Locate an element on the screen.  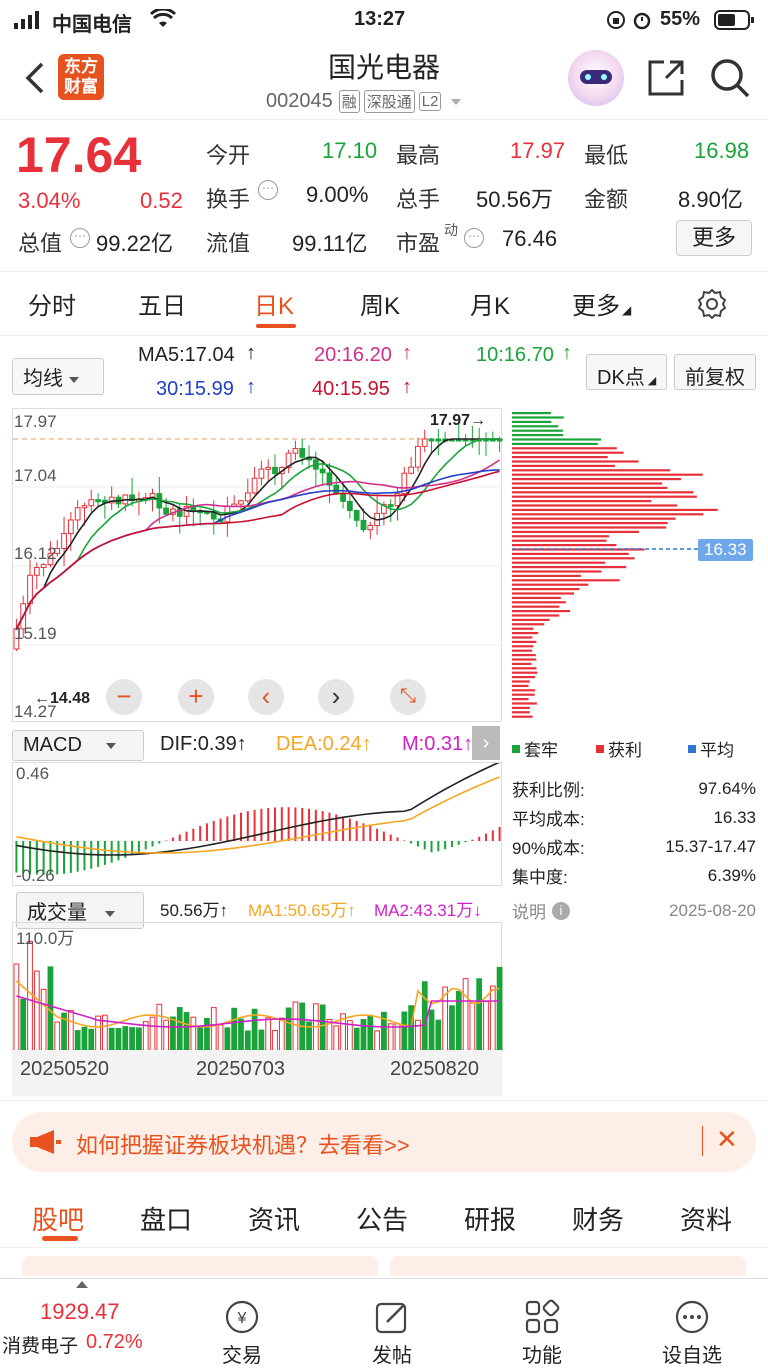
chip-legend: 套牢 获利 平均 is located at coordinates (634, 748).